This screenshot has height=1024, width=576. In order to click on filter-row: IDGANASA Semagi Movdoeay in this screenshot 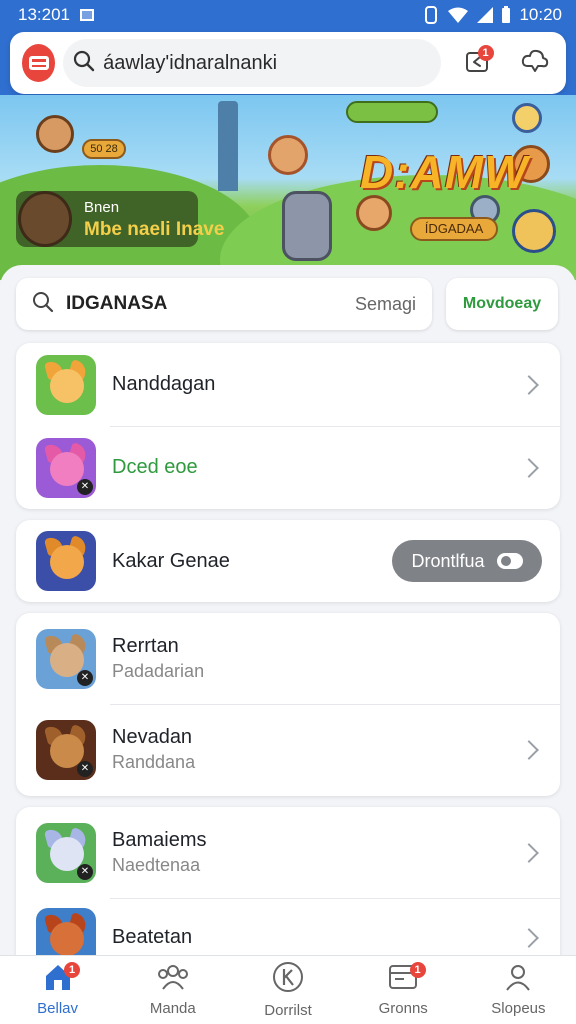, I will do `click(288, 305)`.